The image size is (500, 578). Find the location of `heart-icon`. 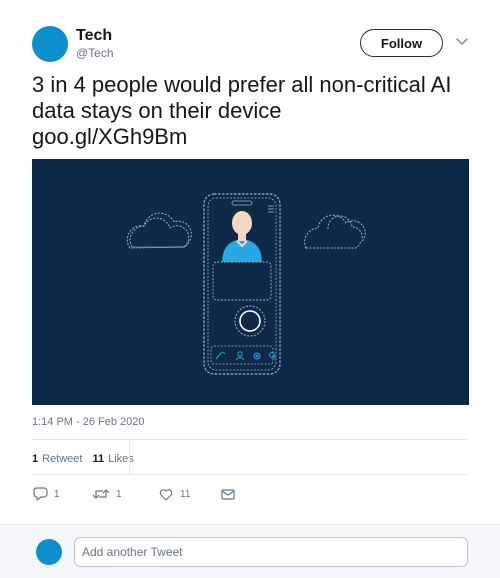

heart-icon is located at coordinates (166, 495).